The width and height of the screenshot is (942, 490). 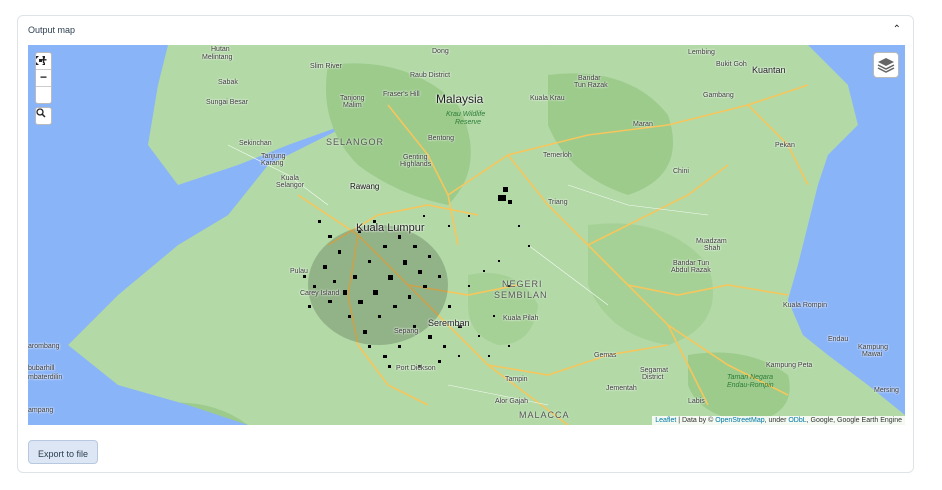 I want to click on attribution-text: , under, so click(x=776, y=420).